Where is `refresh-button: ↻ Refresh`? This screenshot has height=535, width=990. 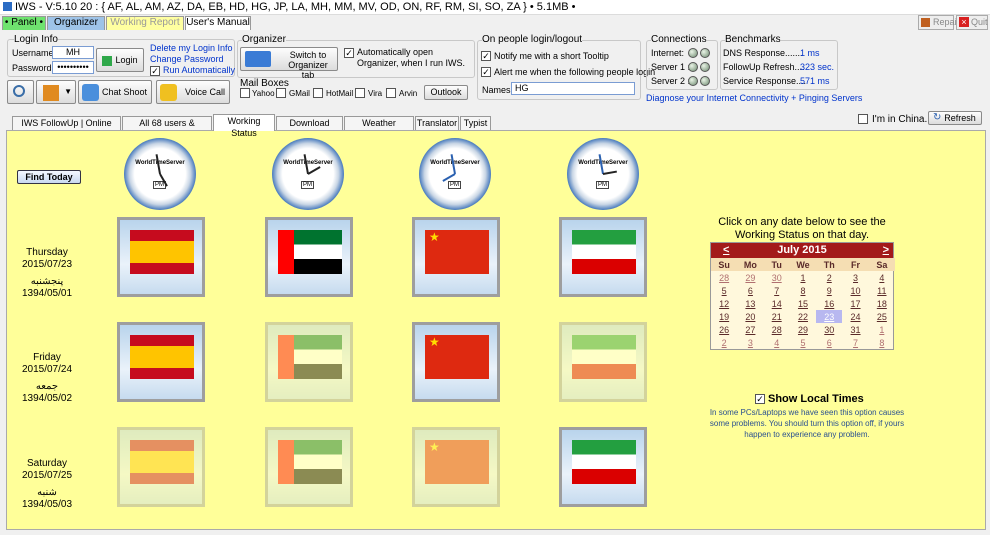 refresh-button: ↻ Refresh is located at coordinates (955, 118).